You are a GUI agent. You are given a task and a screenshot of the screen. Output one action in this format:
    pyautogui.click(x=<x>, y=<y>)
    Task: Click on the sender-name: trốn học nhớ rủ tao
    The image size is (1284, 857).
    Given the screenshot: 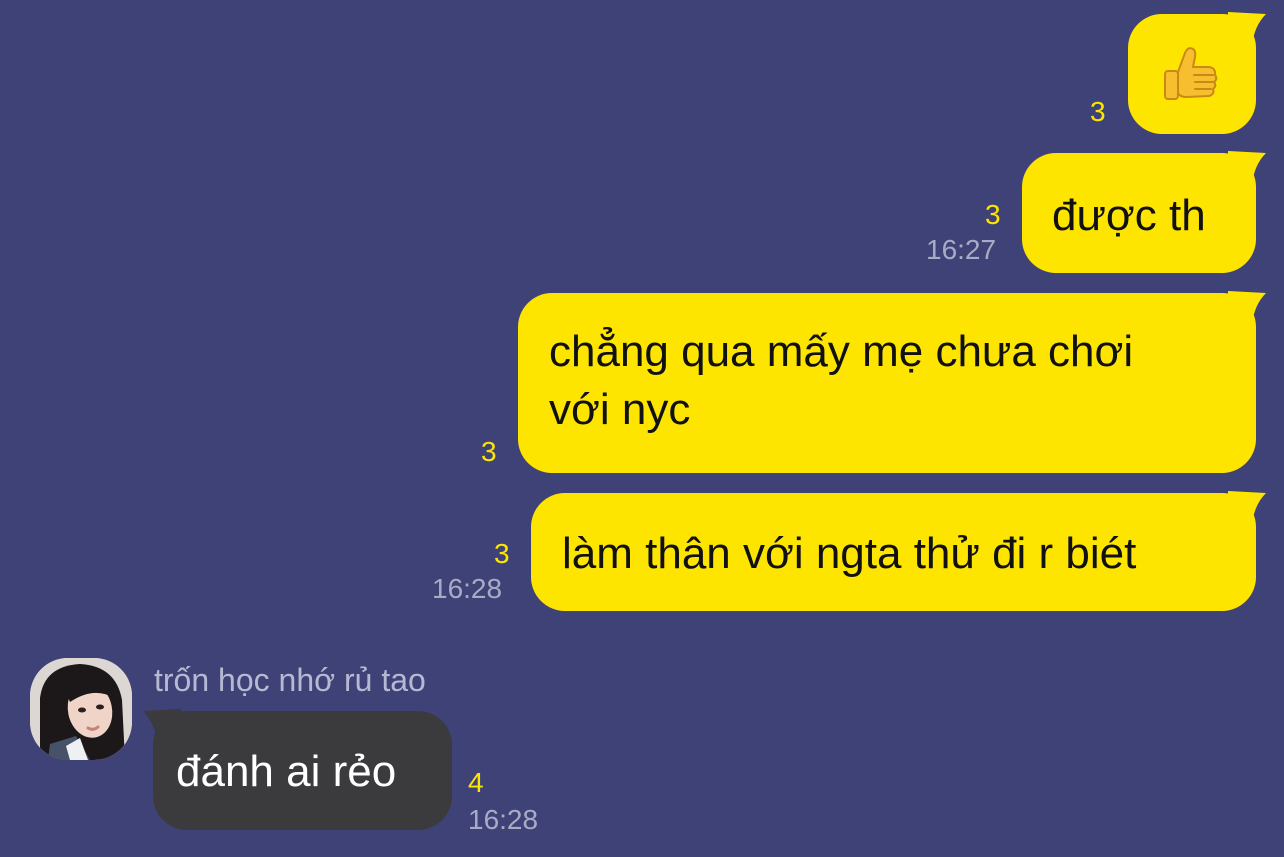 What is the action you would take?
    pyautogui.click(x=290, y=680)
    